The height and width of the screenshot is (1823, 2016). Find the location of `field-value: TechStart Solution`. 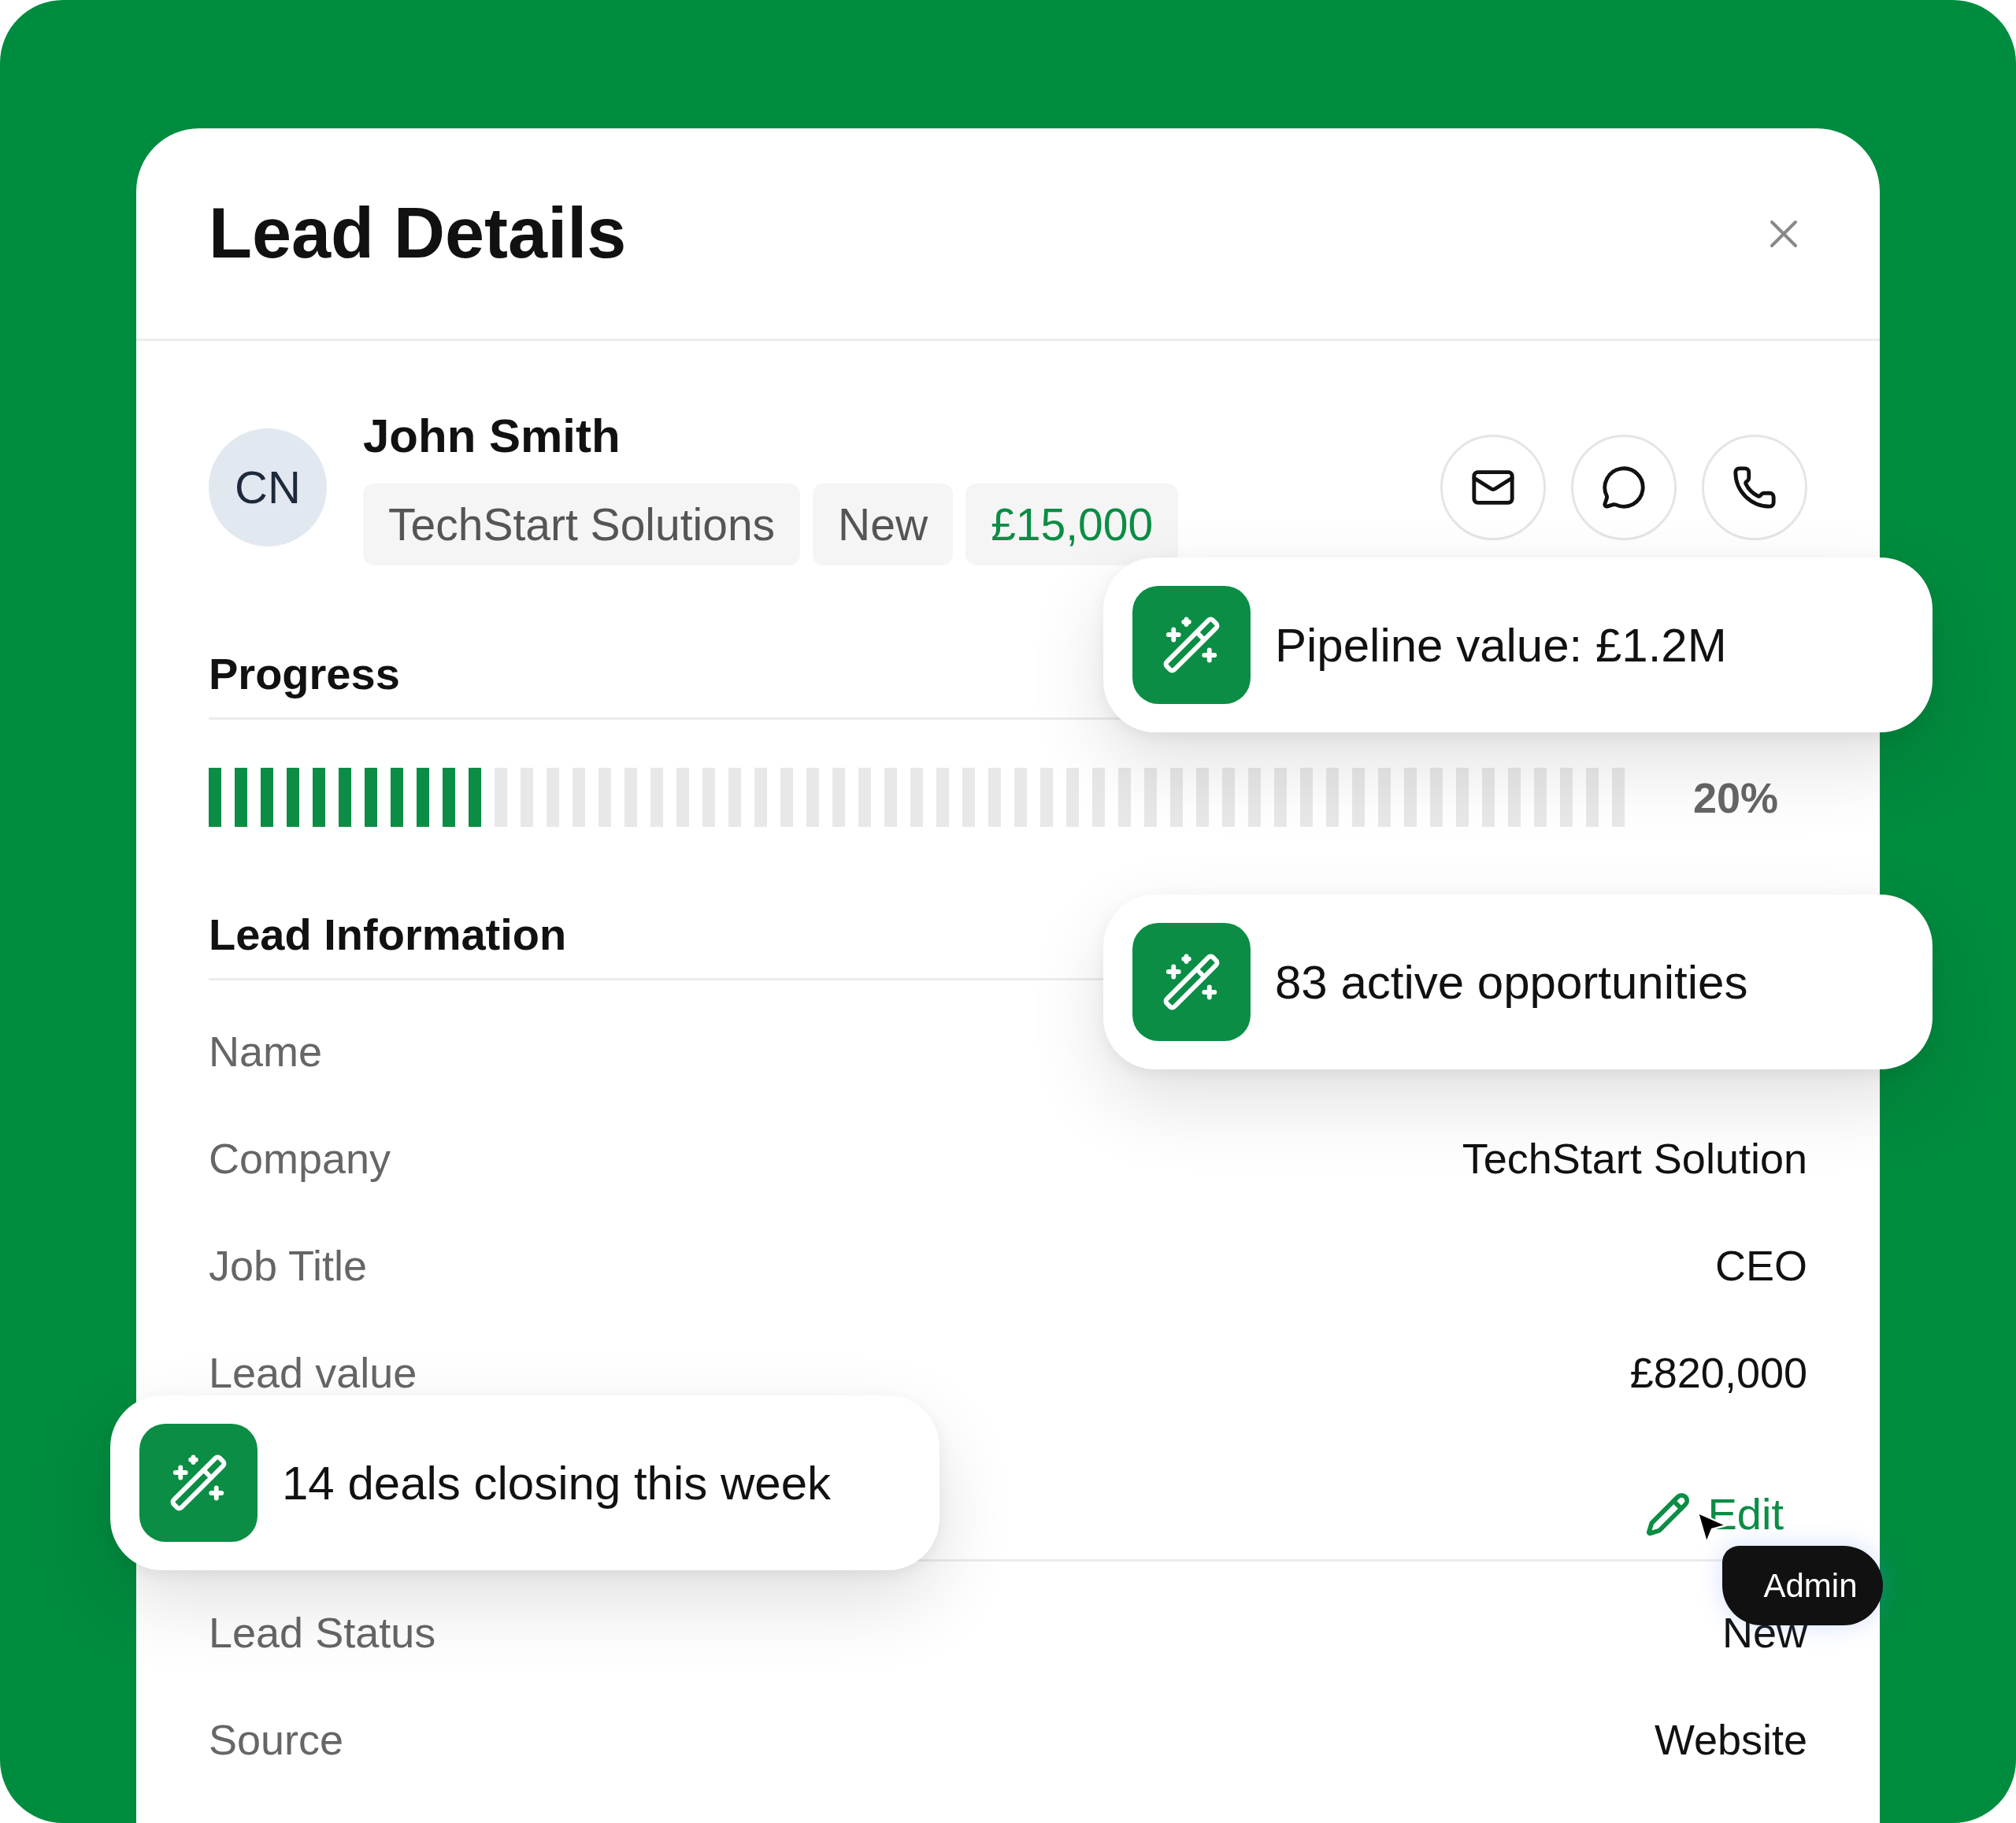

field-value: TechStart Solution is located at coordinates (1634, 1158).